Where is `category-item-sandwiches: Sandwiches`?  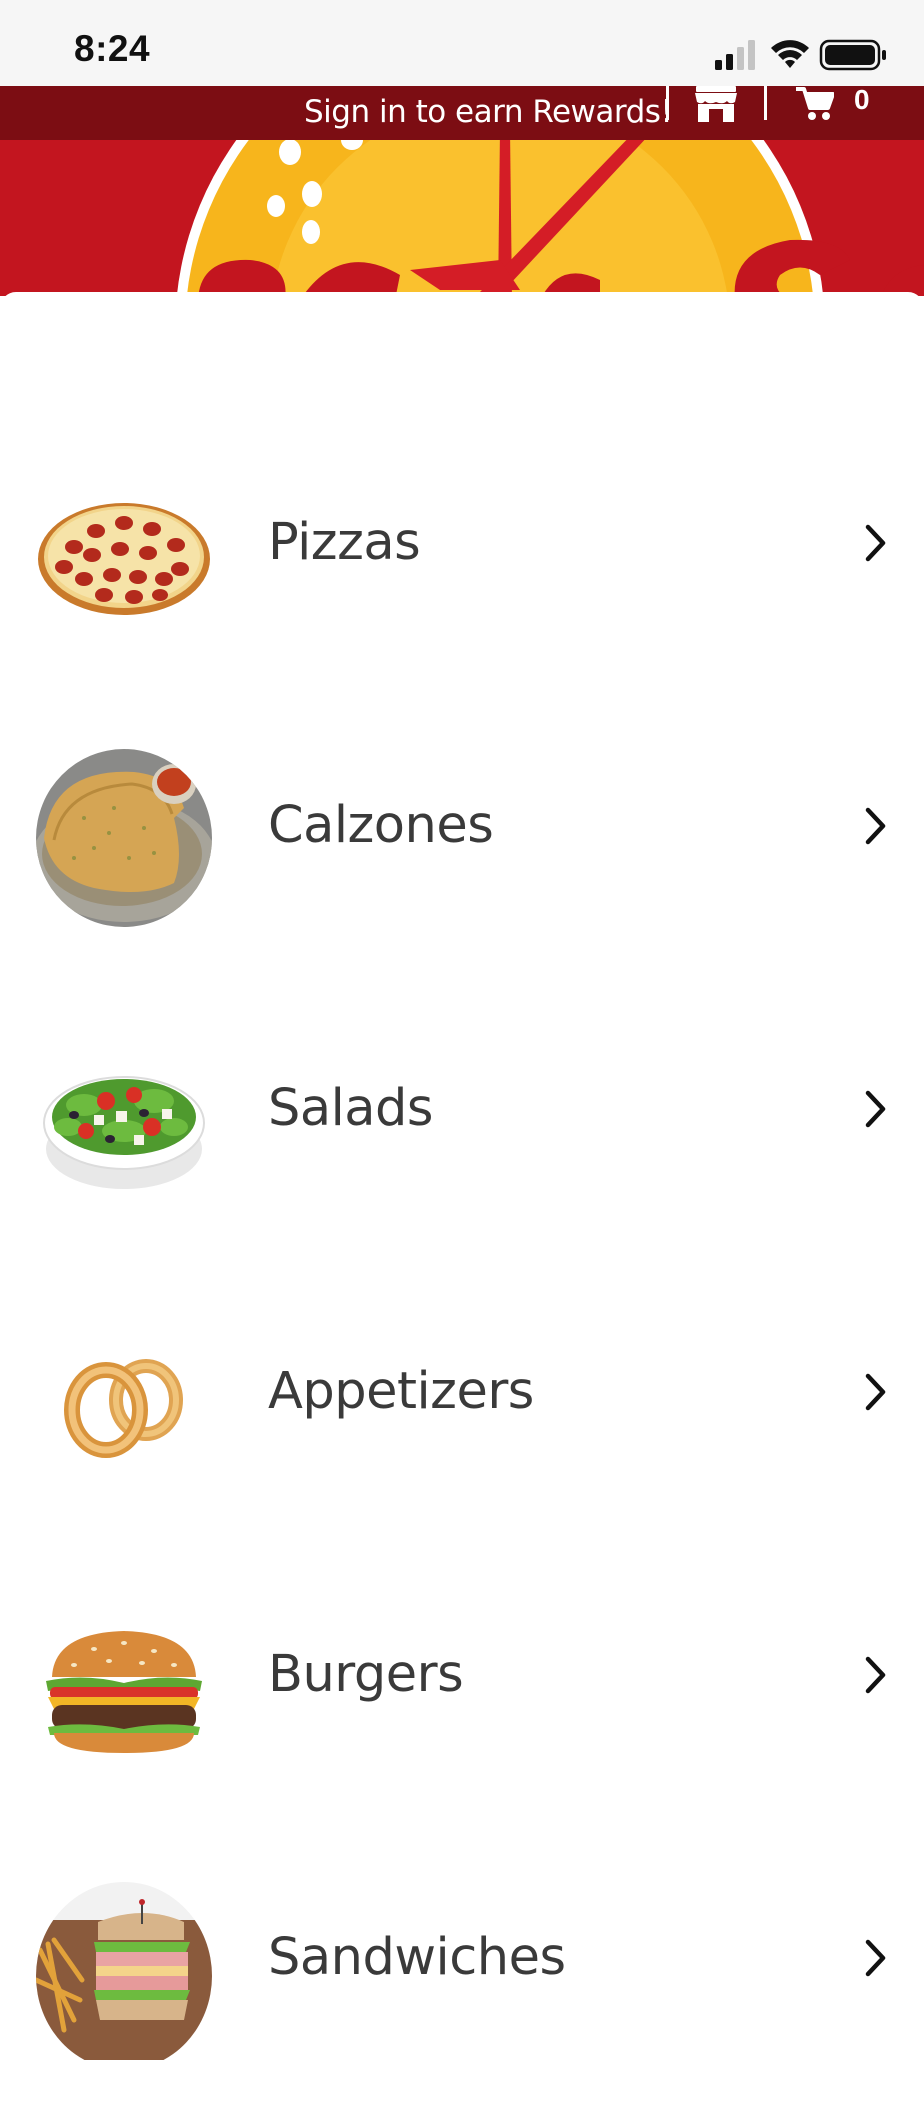 category-item-sandwiches: Sandwiches is located at coordinates (462, 1956).